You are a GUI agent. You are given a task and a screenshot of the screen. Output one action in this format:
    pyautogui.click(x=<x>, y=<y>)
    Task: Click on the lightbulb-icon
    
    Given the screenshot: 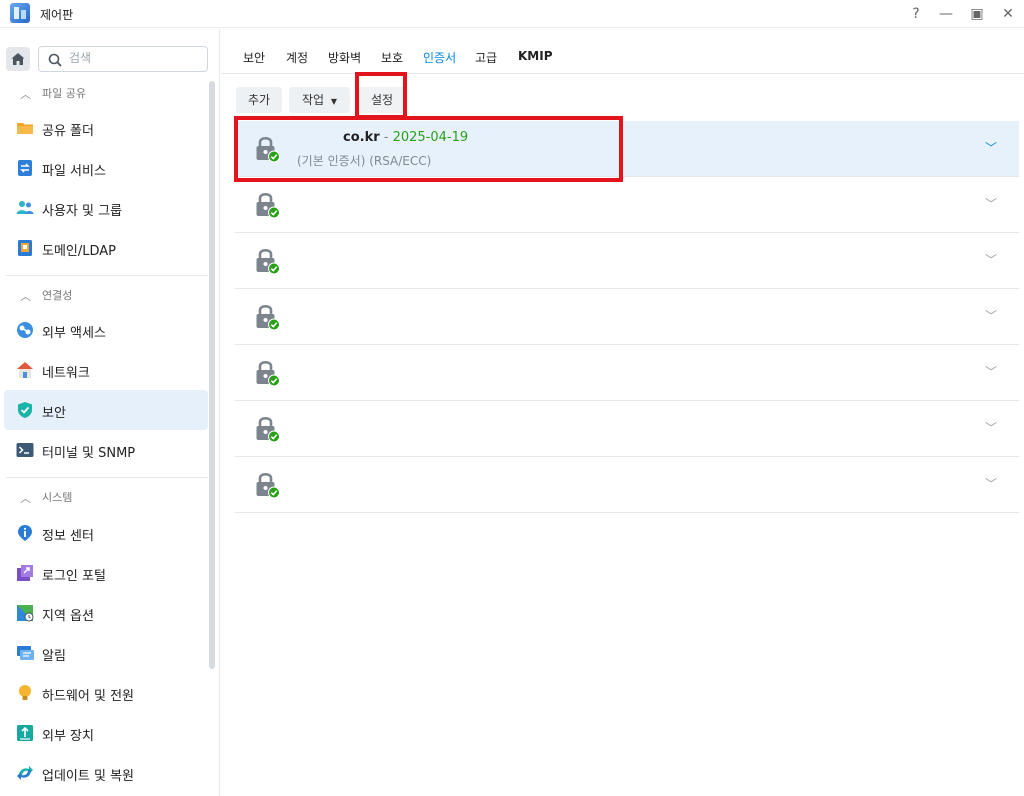 What is the action you would take?
    pyautogui.click(x=25, y=692)
    